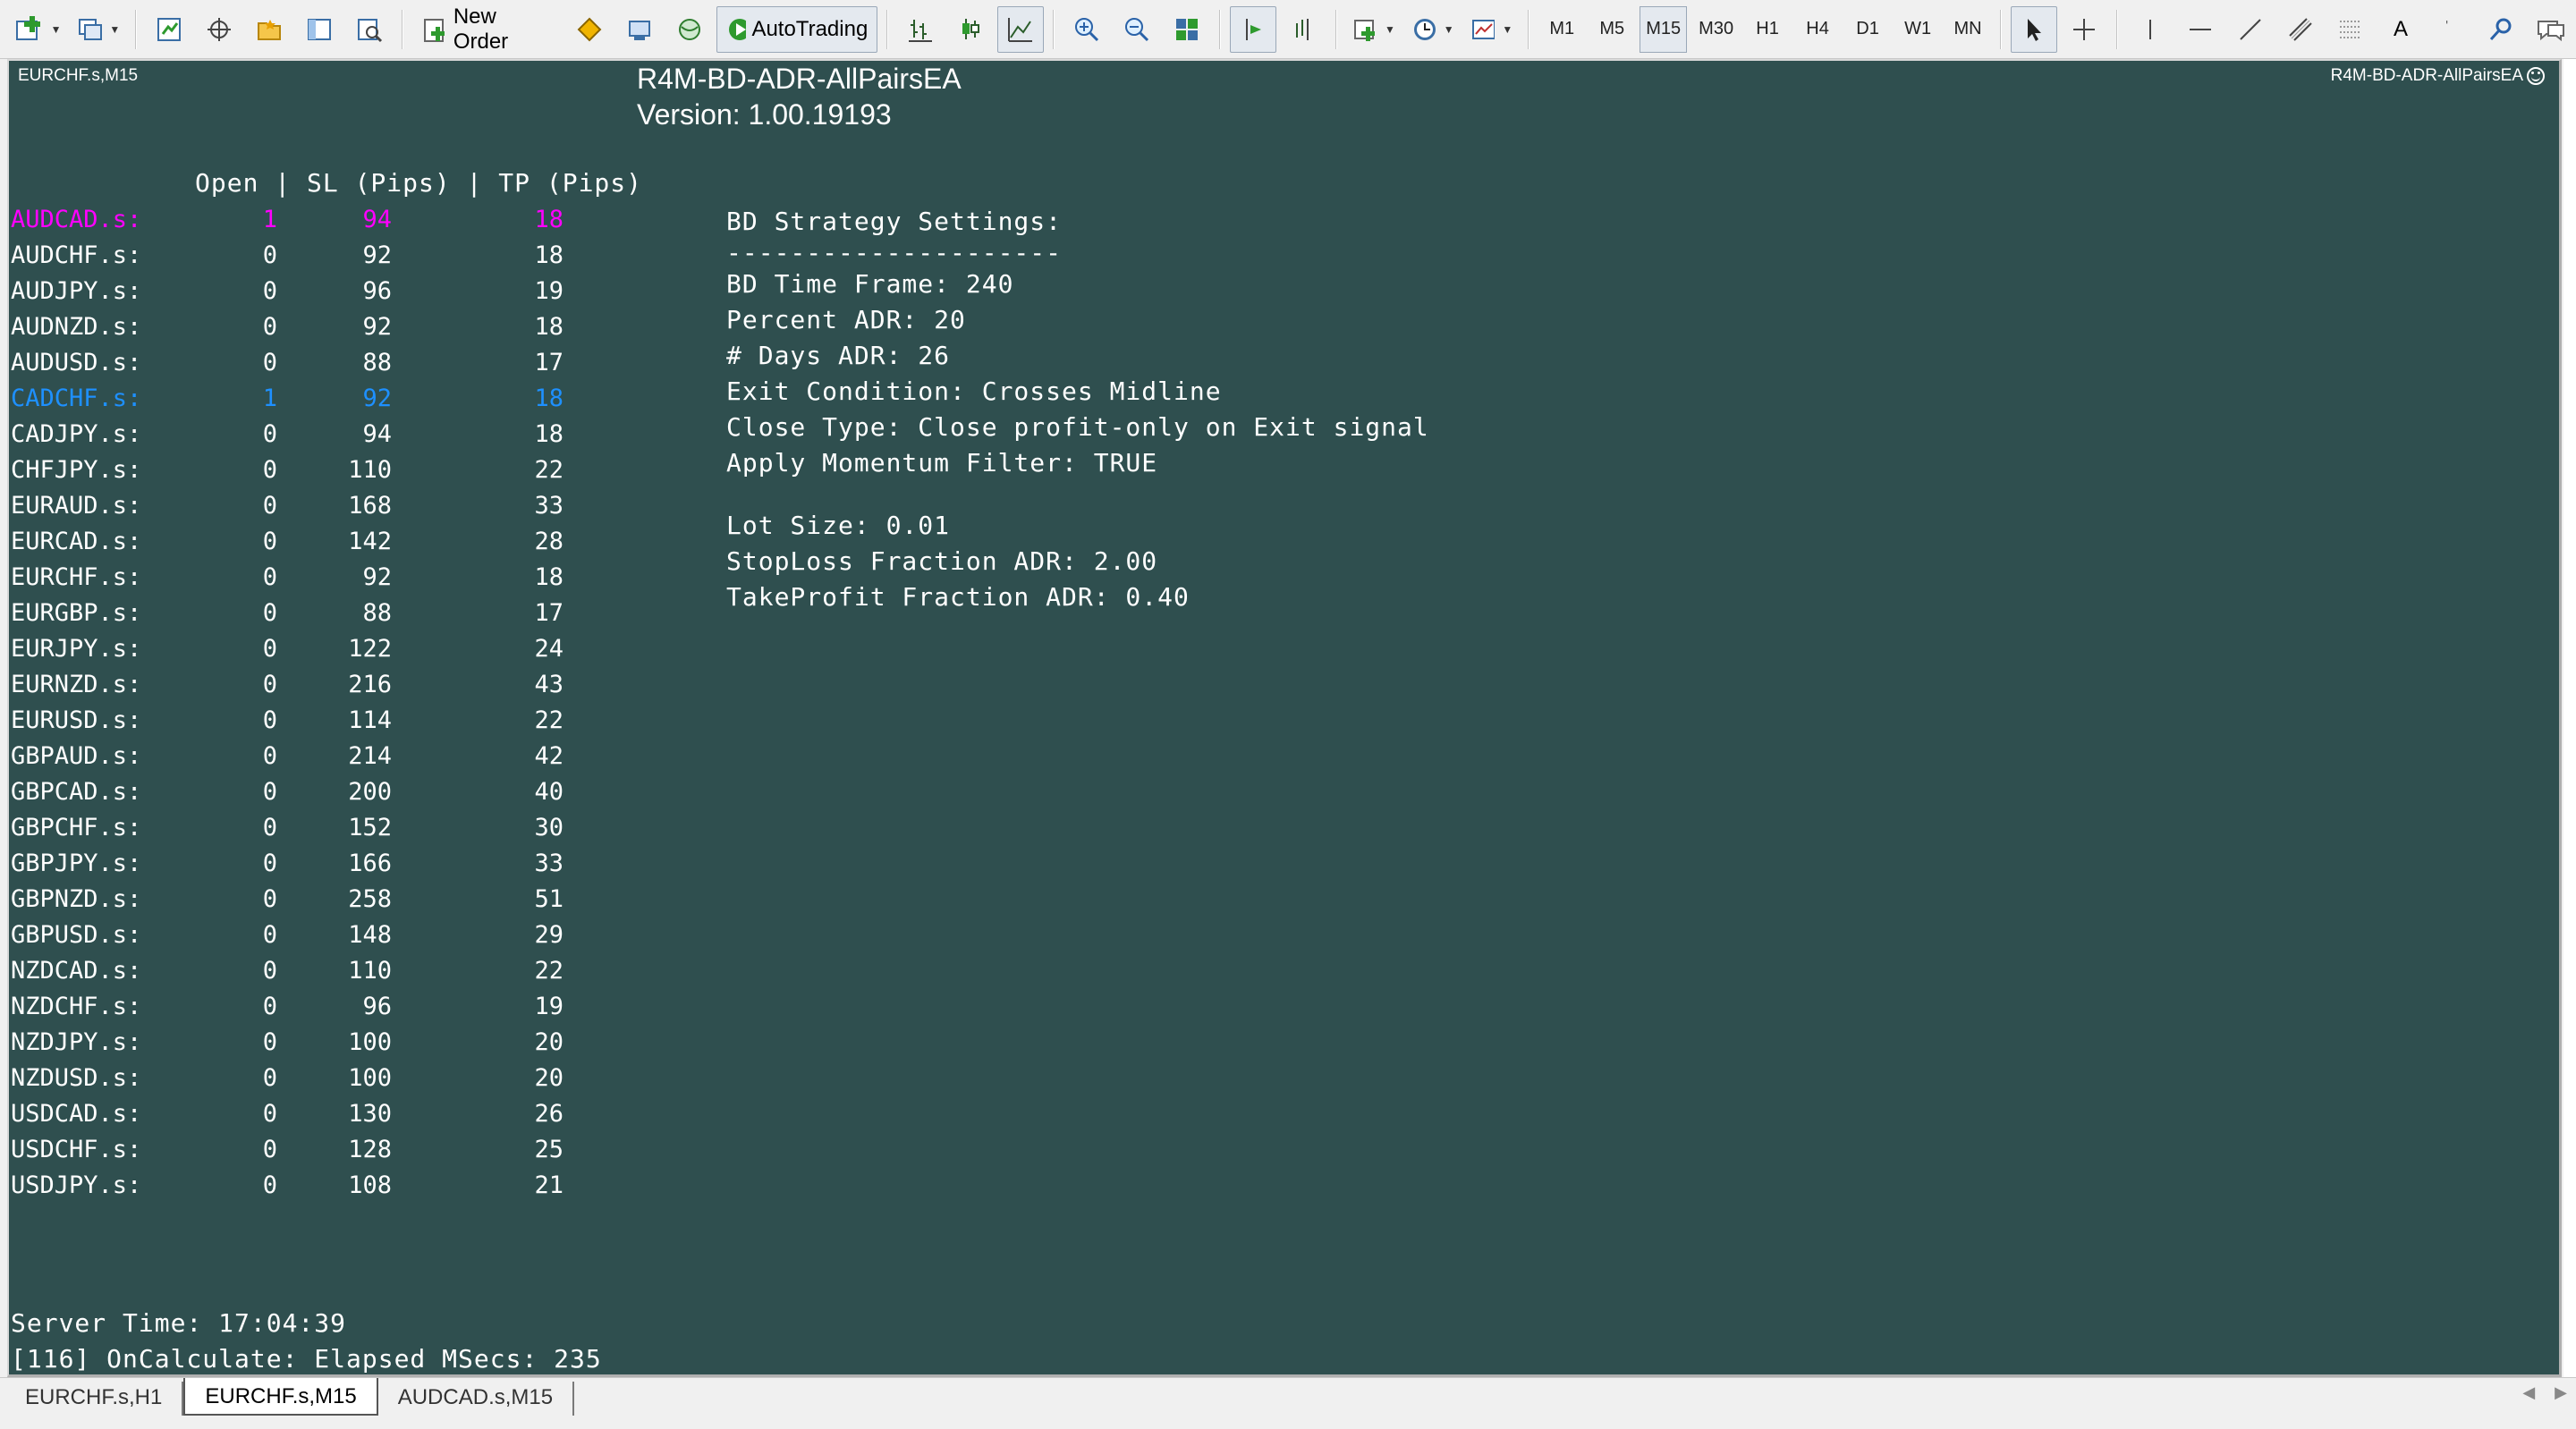 This screenshot has height=1429, width=2576. I want to click on indicators-button: ▼, so click(1374, 29).